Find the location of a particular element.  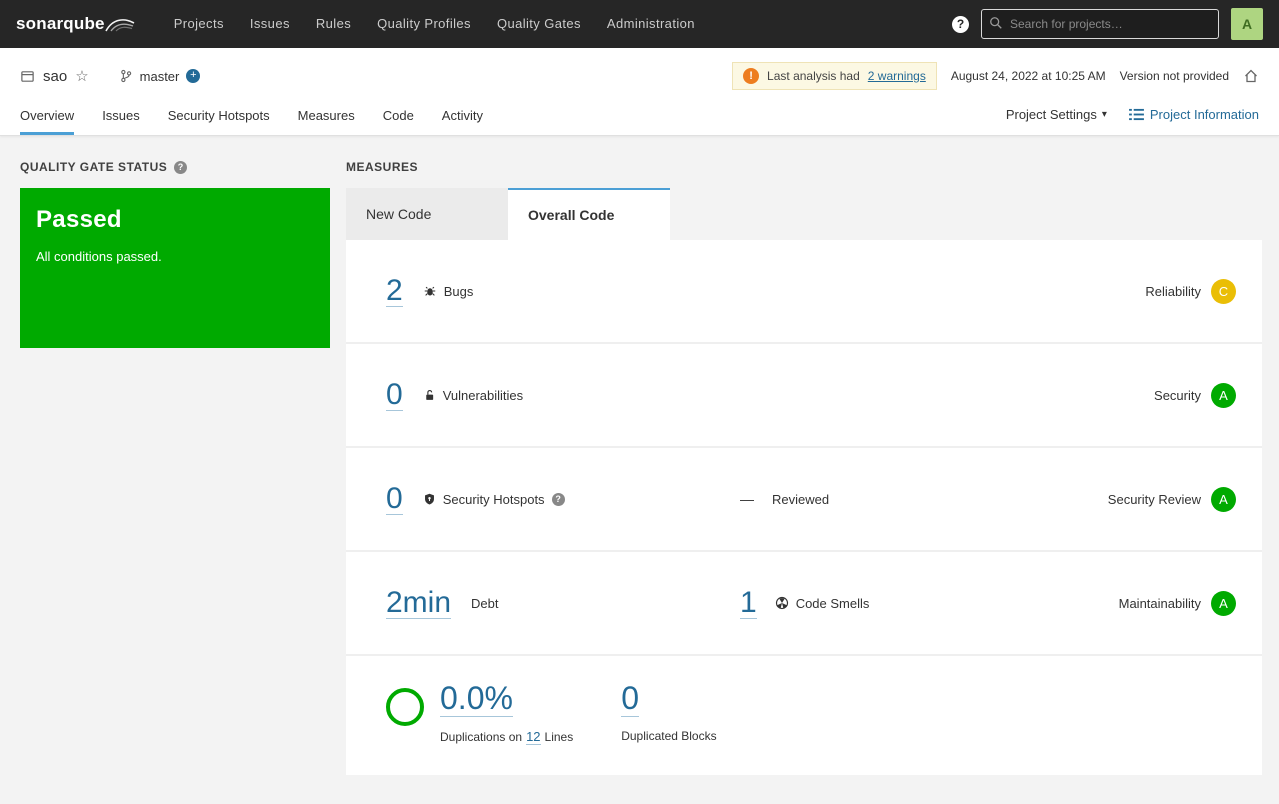

shield-icon is located at coordinates (429, 499).